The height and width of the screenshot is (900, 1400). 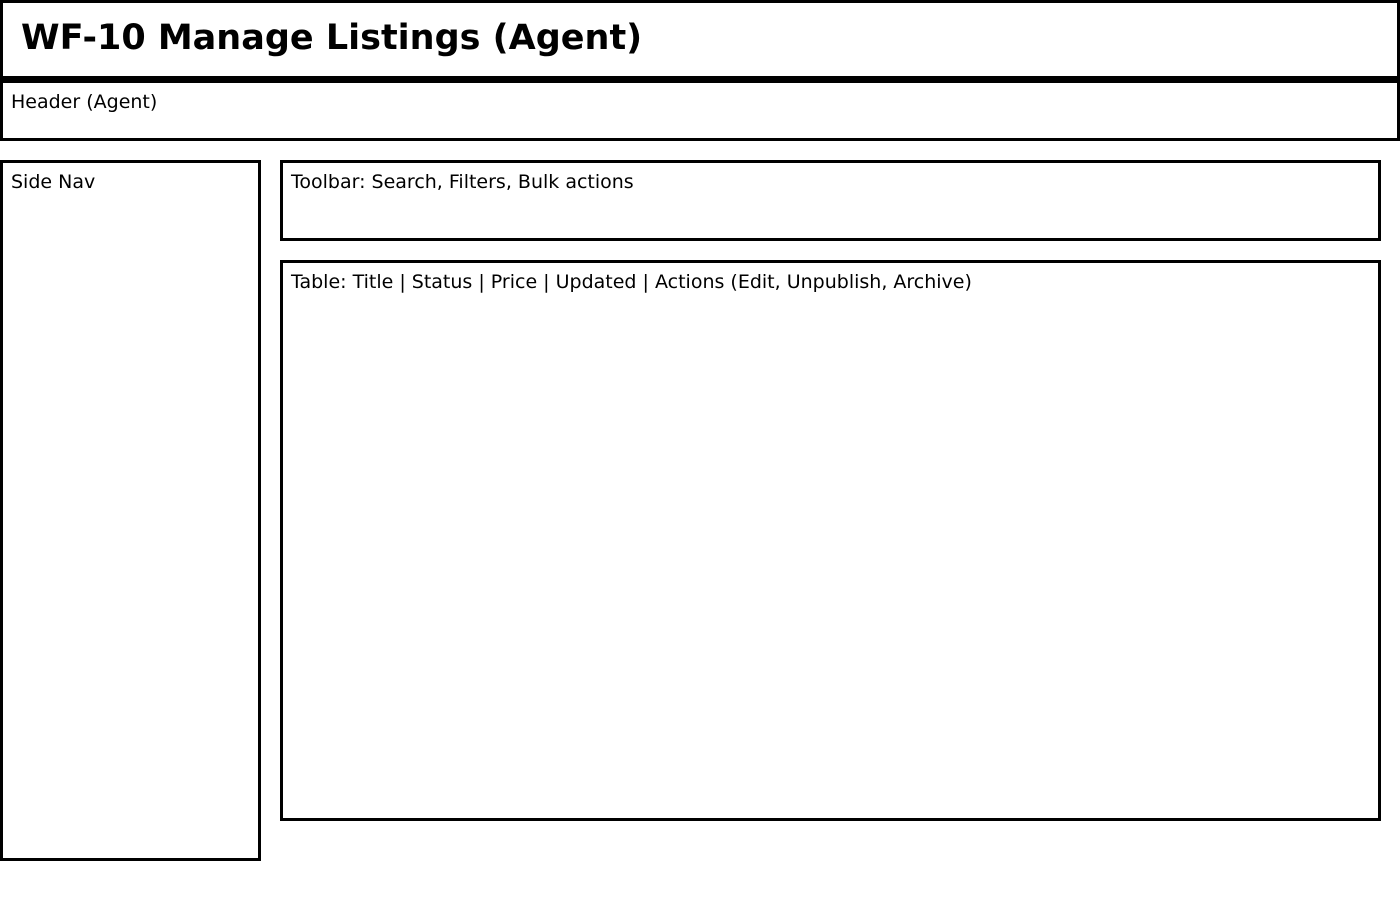 I want to click on toolbar-region: Toolbar: Search, Filters, Bulk actions, so click(x=830, y=200).